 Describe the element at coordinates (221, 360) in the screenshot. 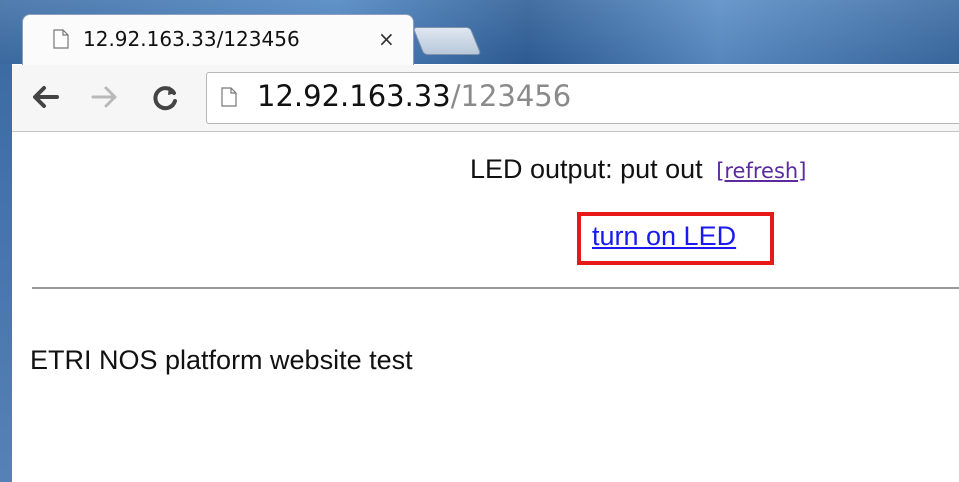

I see `footer-text: ETRI NOS platform website test` at that location.